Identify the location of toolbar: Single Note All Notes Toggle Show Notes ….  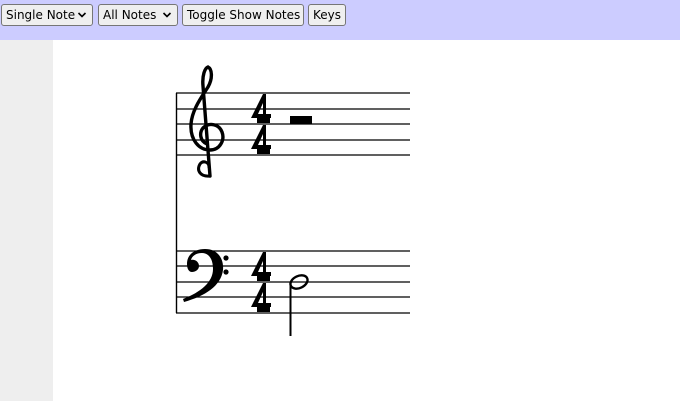
(340, 20).